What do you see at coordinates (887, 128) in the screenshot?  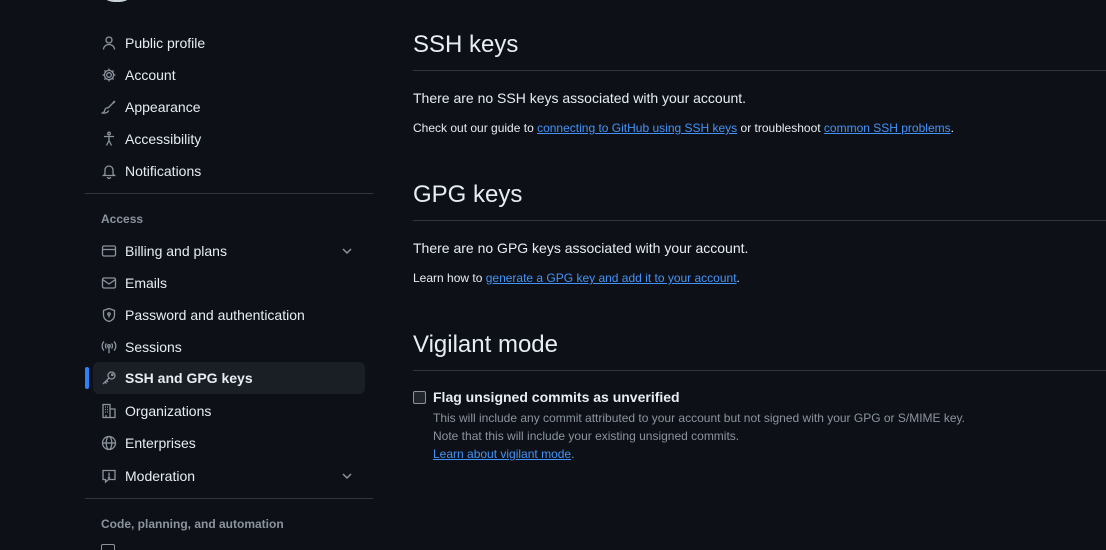 I see `ssh-troubleshoot-link: common SSH problems` at bounding box center [887, 128].